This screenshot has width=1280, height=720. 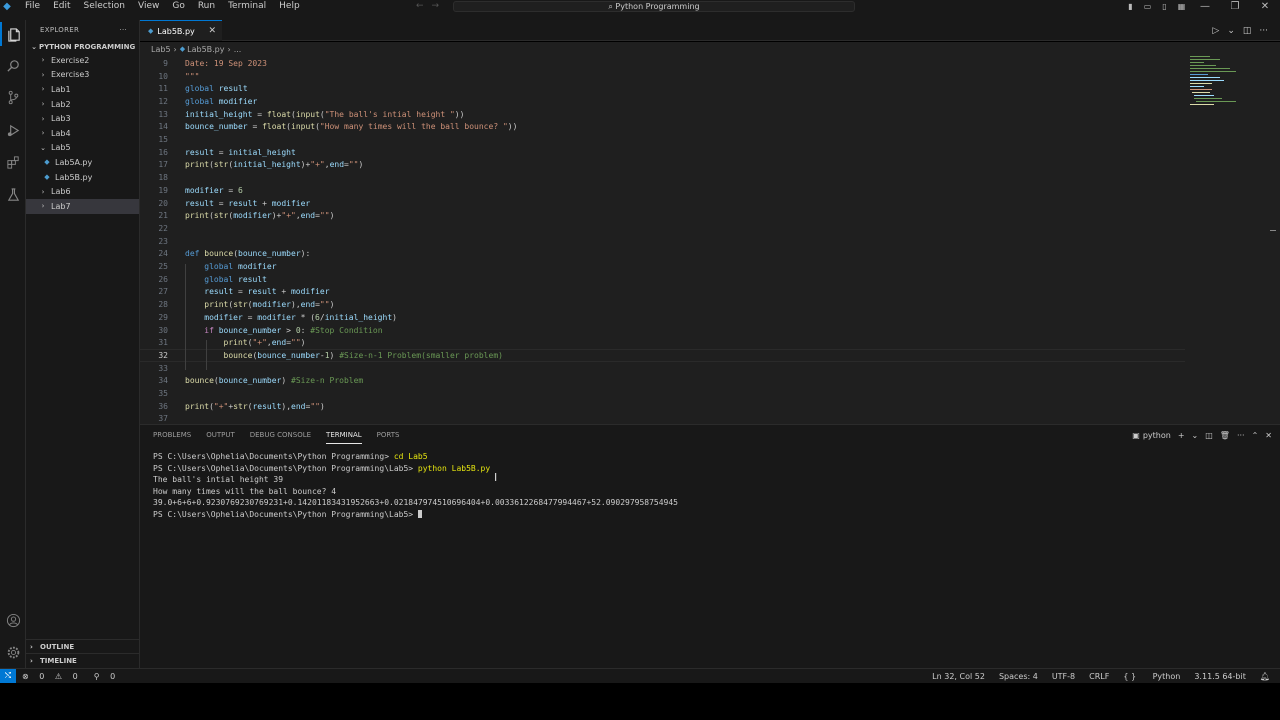 What do you see at coordinates (1018, 676) in the screenshot?
I see `indentation: Spaces: 4` at bounding box center [1018, 676].